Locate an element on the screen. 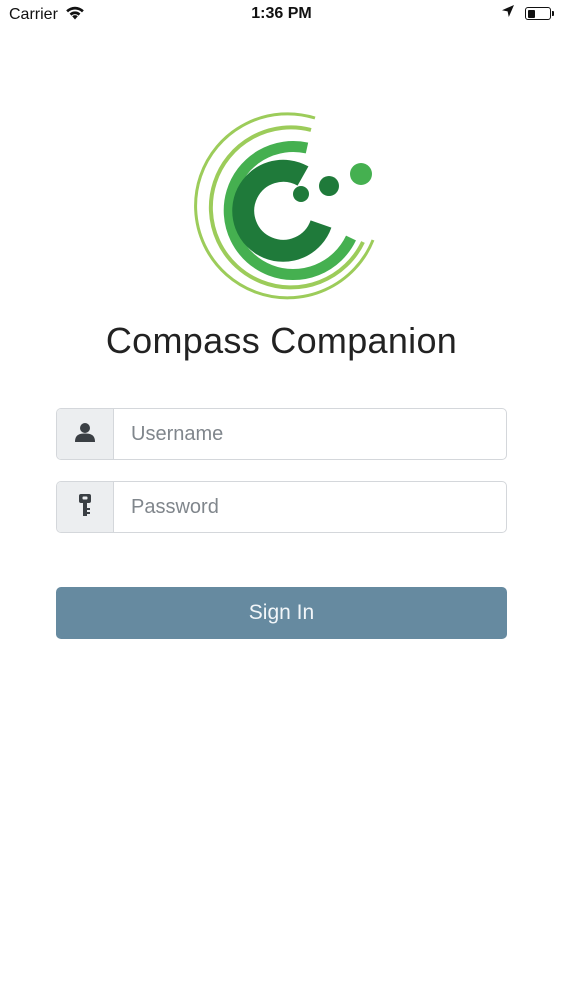 This screenshot has width=563, height=1000. compass-logo is located at coordinates (282, 209).